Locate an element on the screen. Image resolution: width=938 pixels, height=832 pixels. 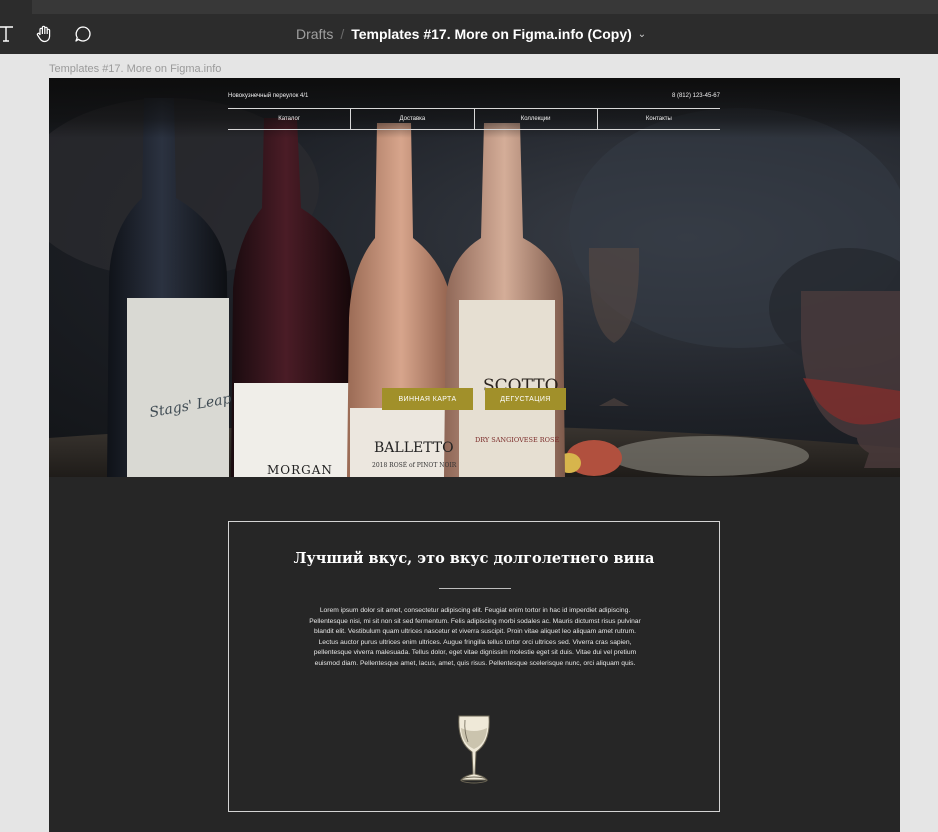
wine-glass-icon is located at coordinates (474, 749).